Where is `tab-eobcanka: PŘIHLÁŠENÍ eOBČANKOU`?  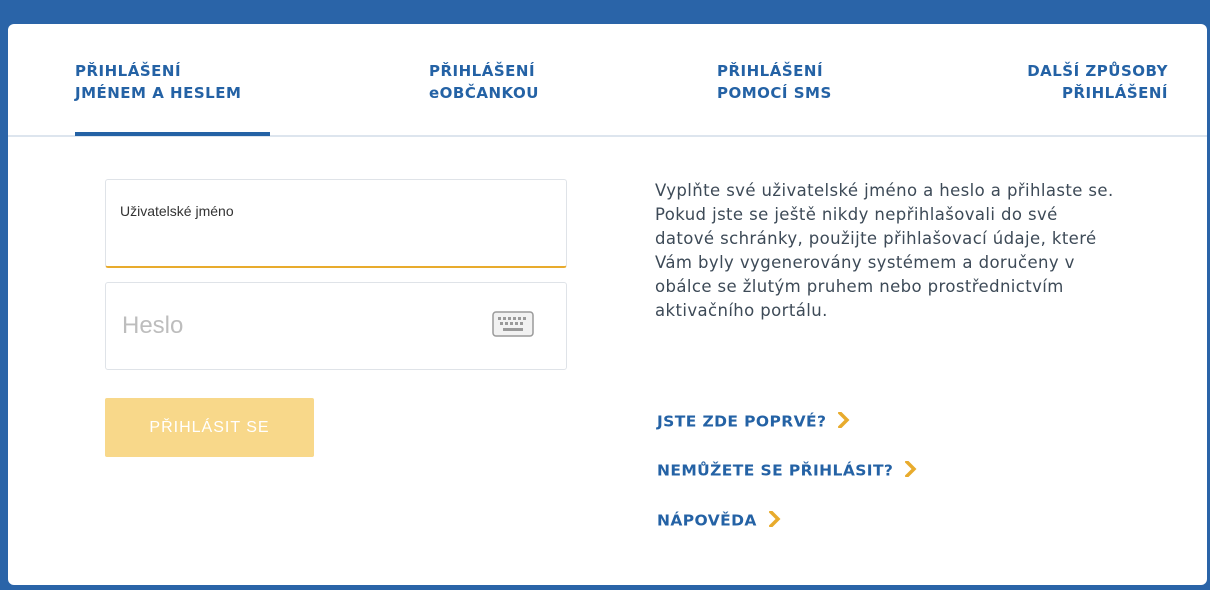 tab-eobcanka: PŘIHLÁŠENÍ eOBČANKOU is located at coordinates (484, 82).